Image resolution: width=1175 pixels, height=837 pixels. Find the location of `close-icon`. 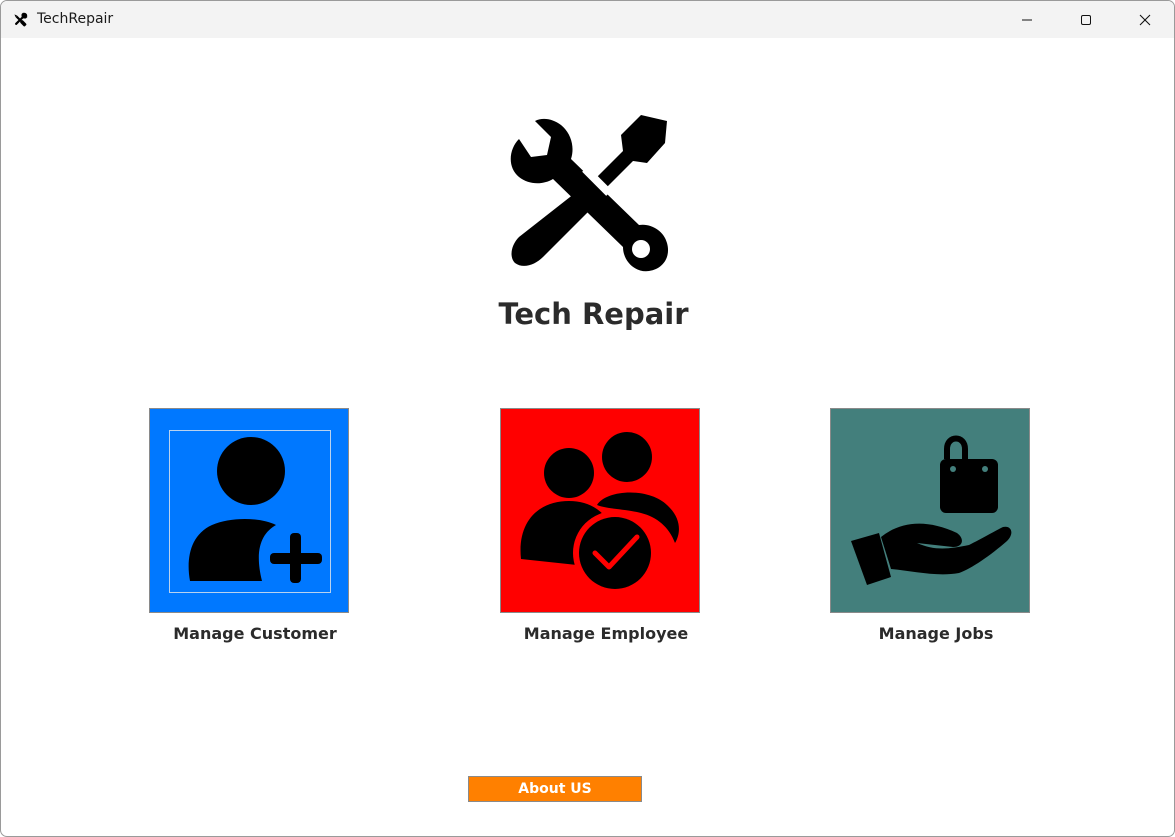

close-icon is located at coordinates (1145, 19).